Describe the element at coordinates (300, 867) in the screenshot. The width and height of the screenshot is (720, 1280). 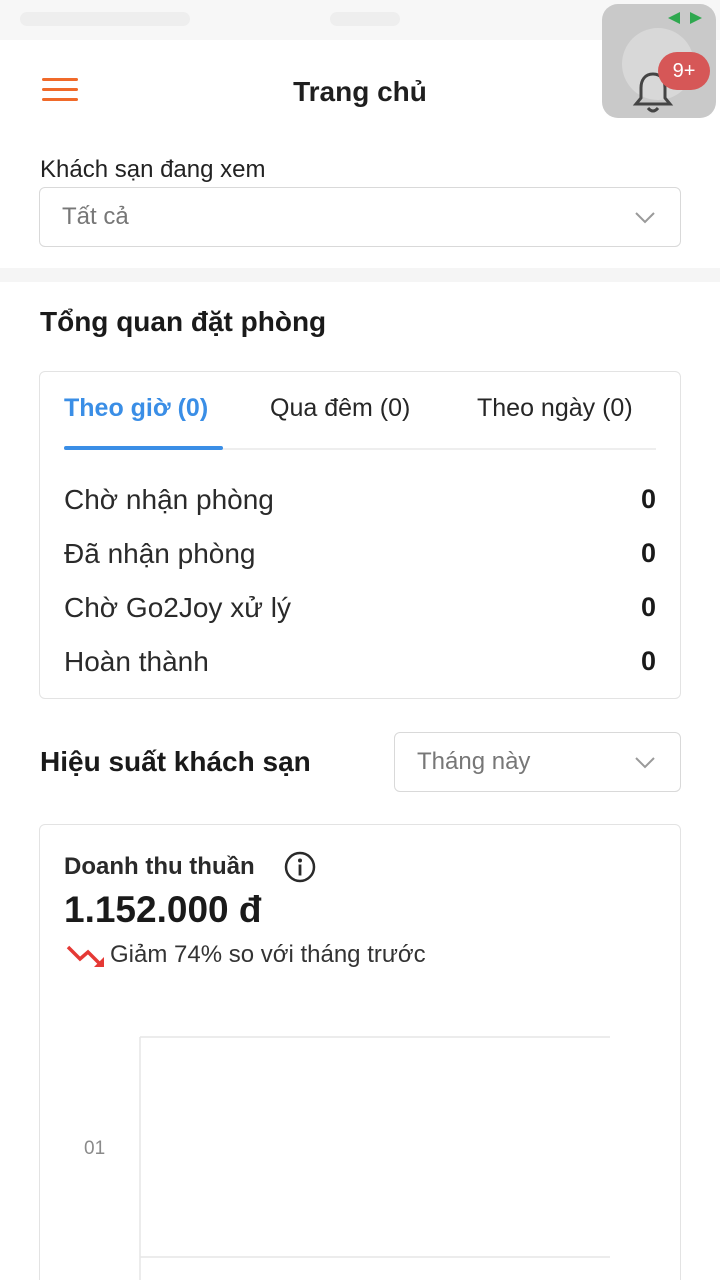
I see `info-icon` at that location.